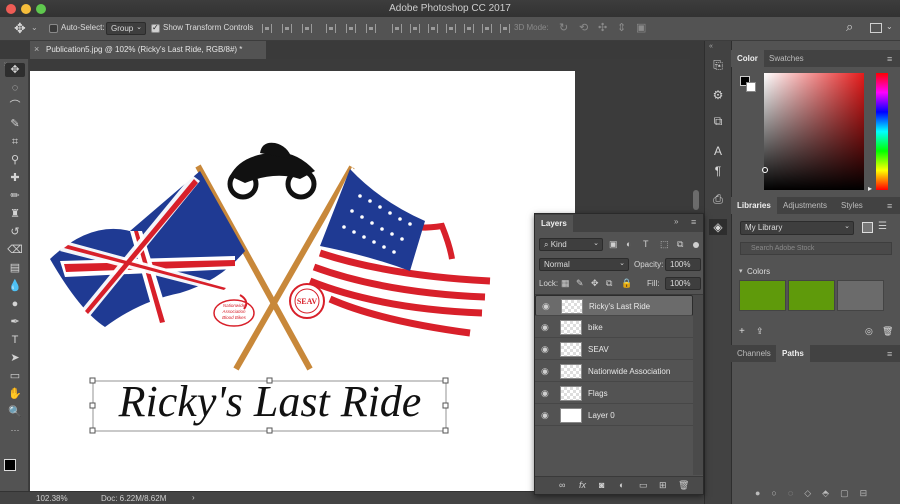  I want to click on rectangle-tool-icon: ▭, so click(15, 376).